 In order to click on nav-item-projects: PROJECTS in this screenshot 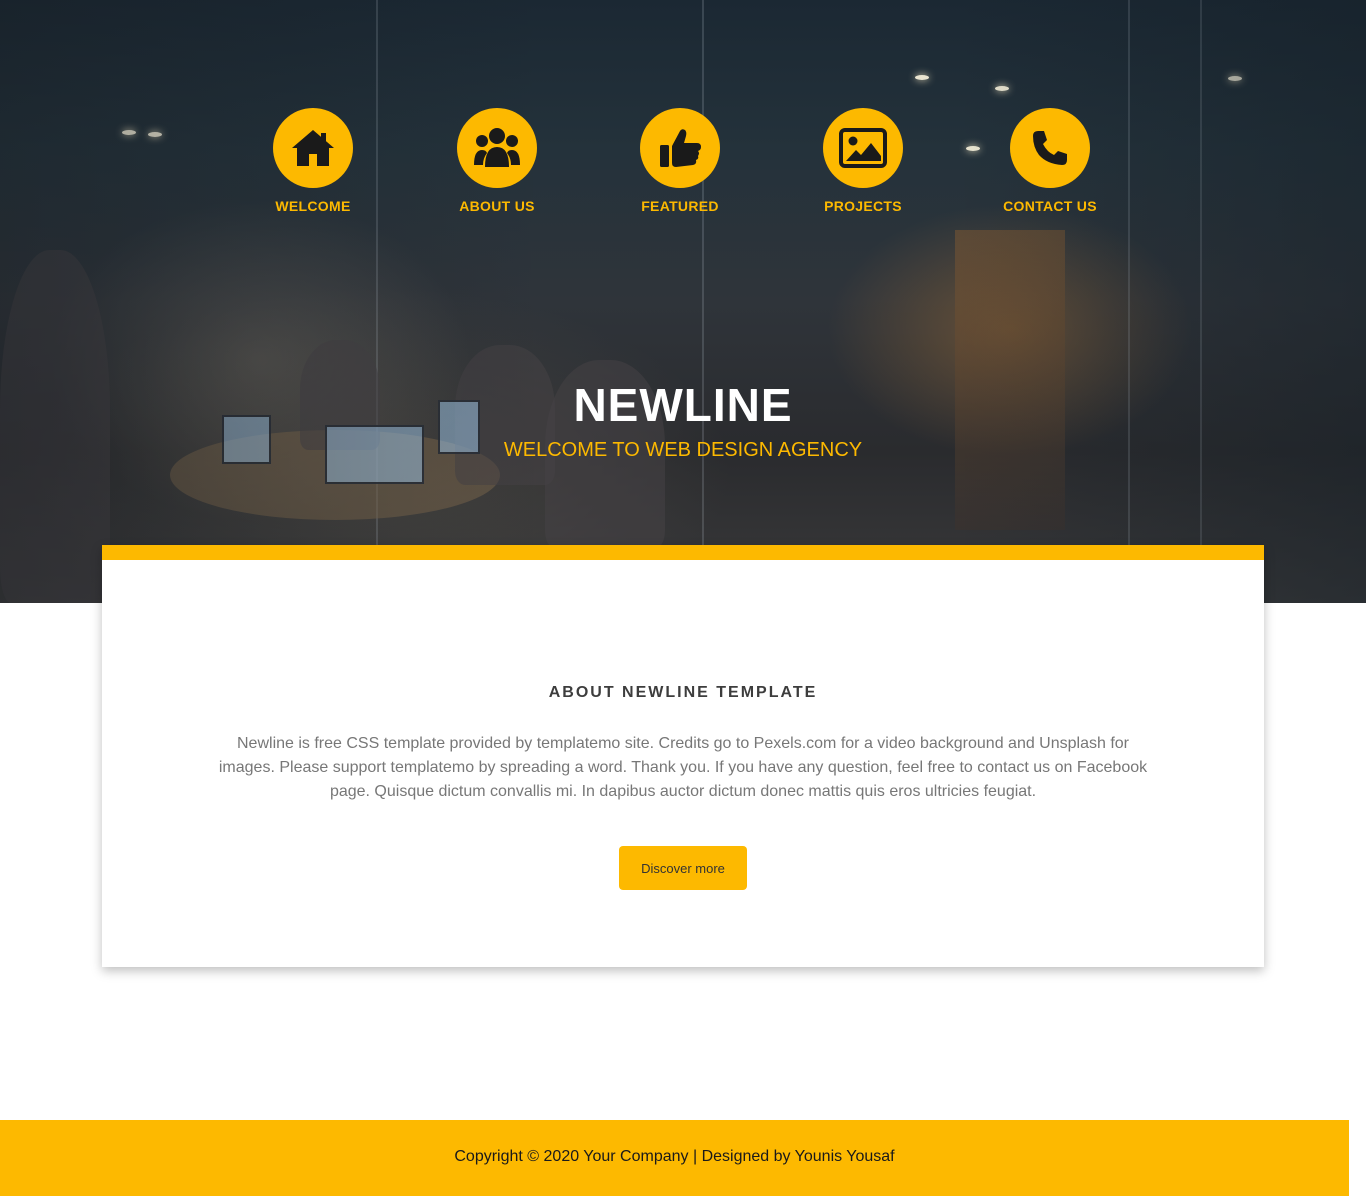, I will do `click(863, 161)`.